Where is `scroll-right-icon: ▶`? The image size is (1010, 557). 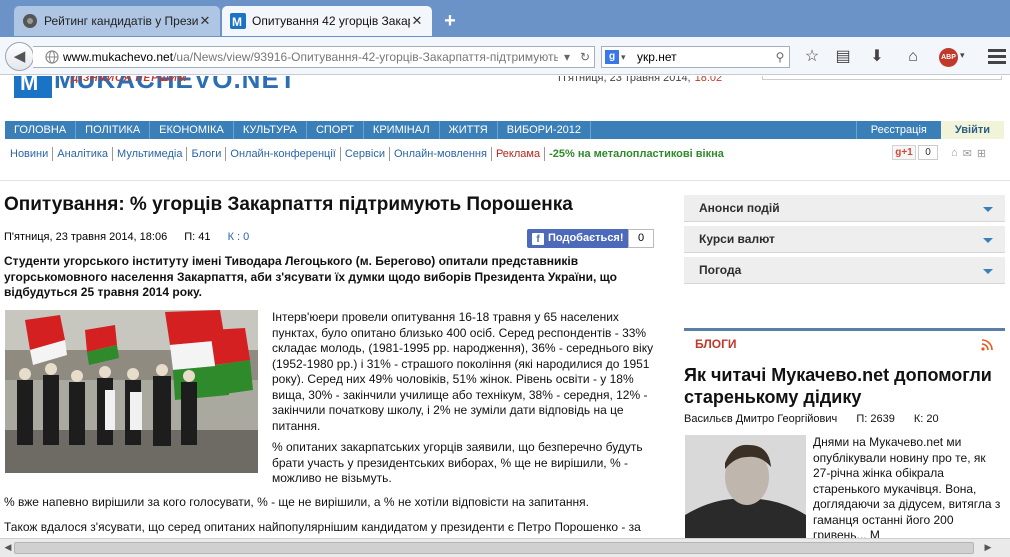 scroll-right-icon: ▶ is located at coordinates (988, 547).